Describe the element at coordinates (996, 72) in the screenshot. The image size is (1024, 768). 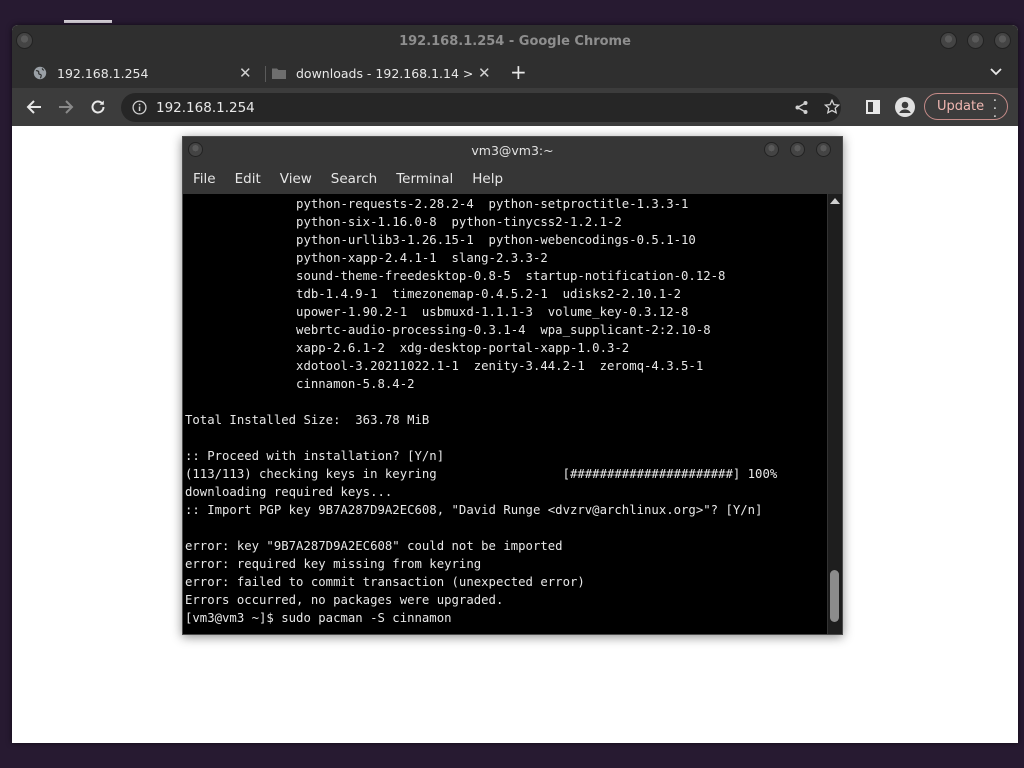
I see `tab-search-icon` at that location.